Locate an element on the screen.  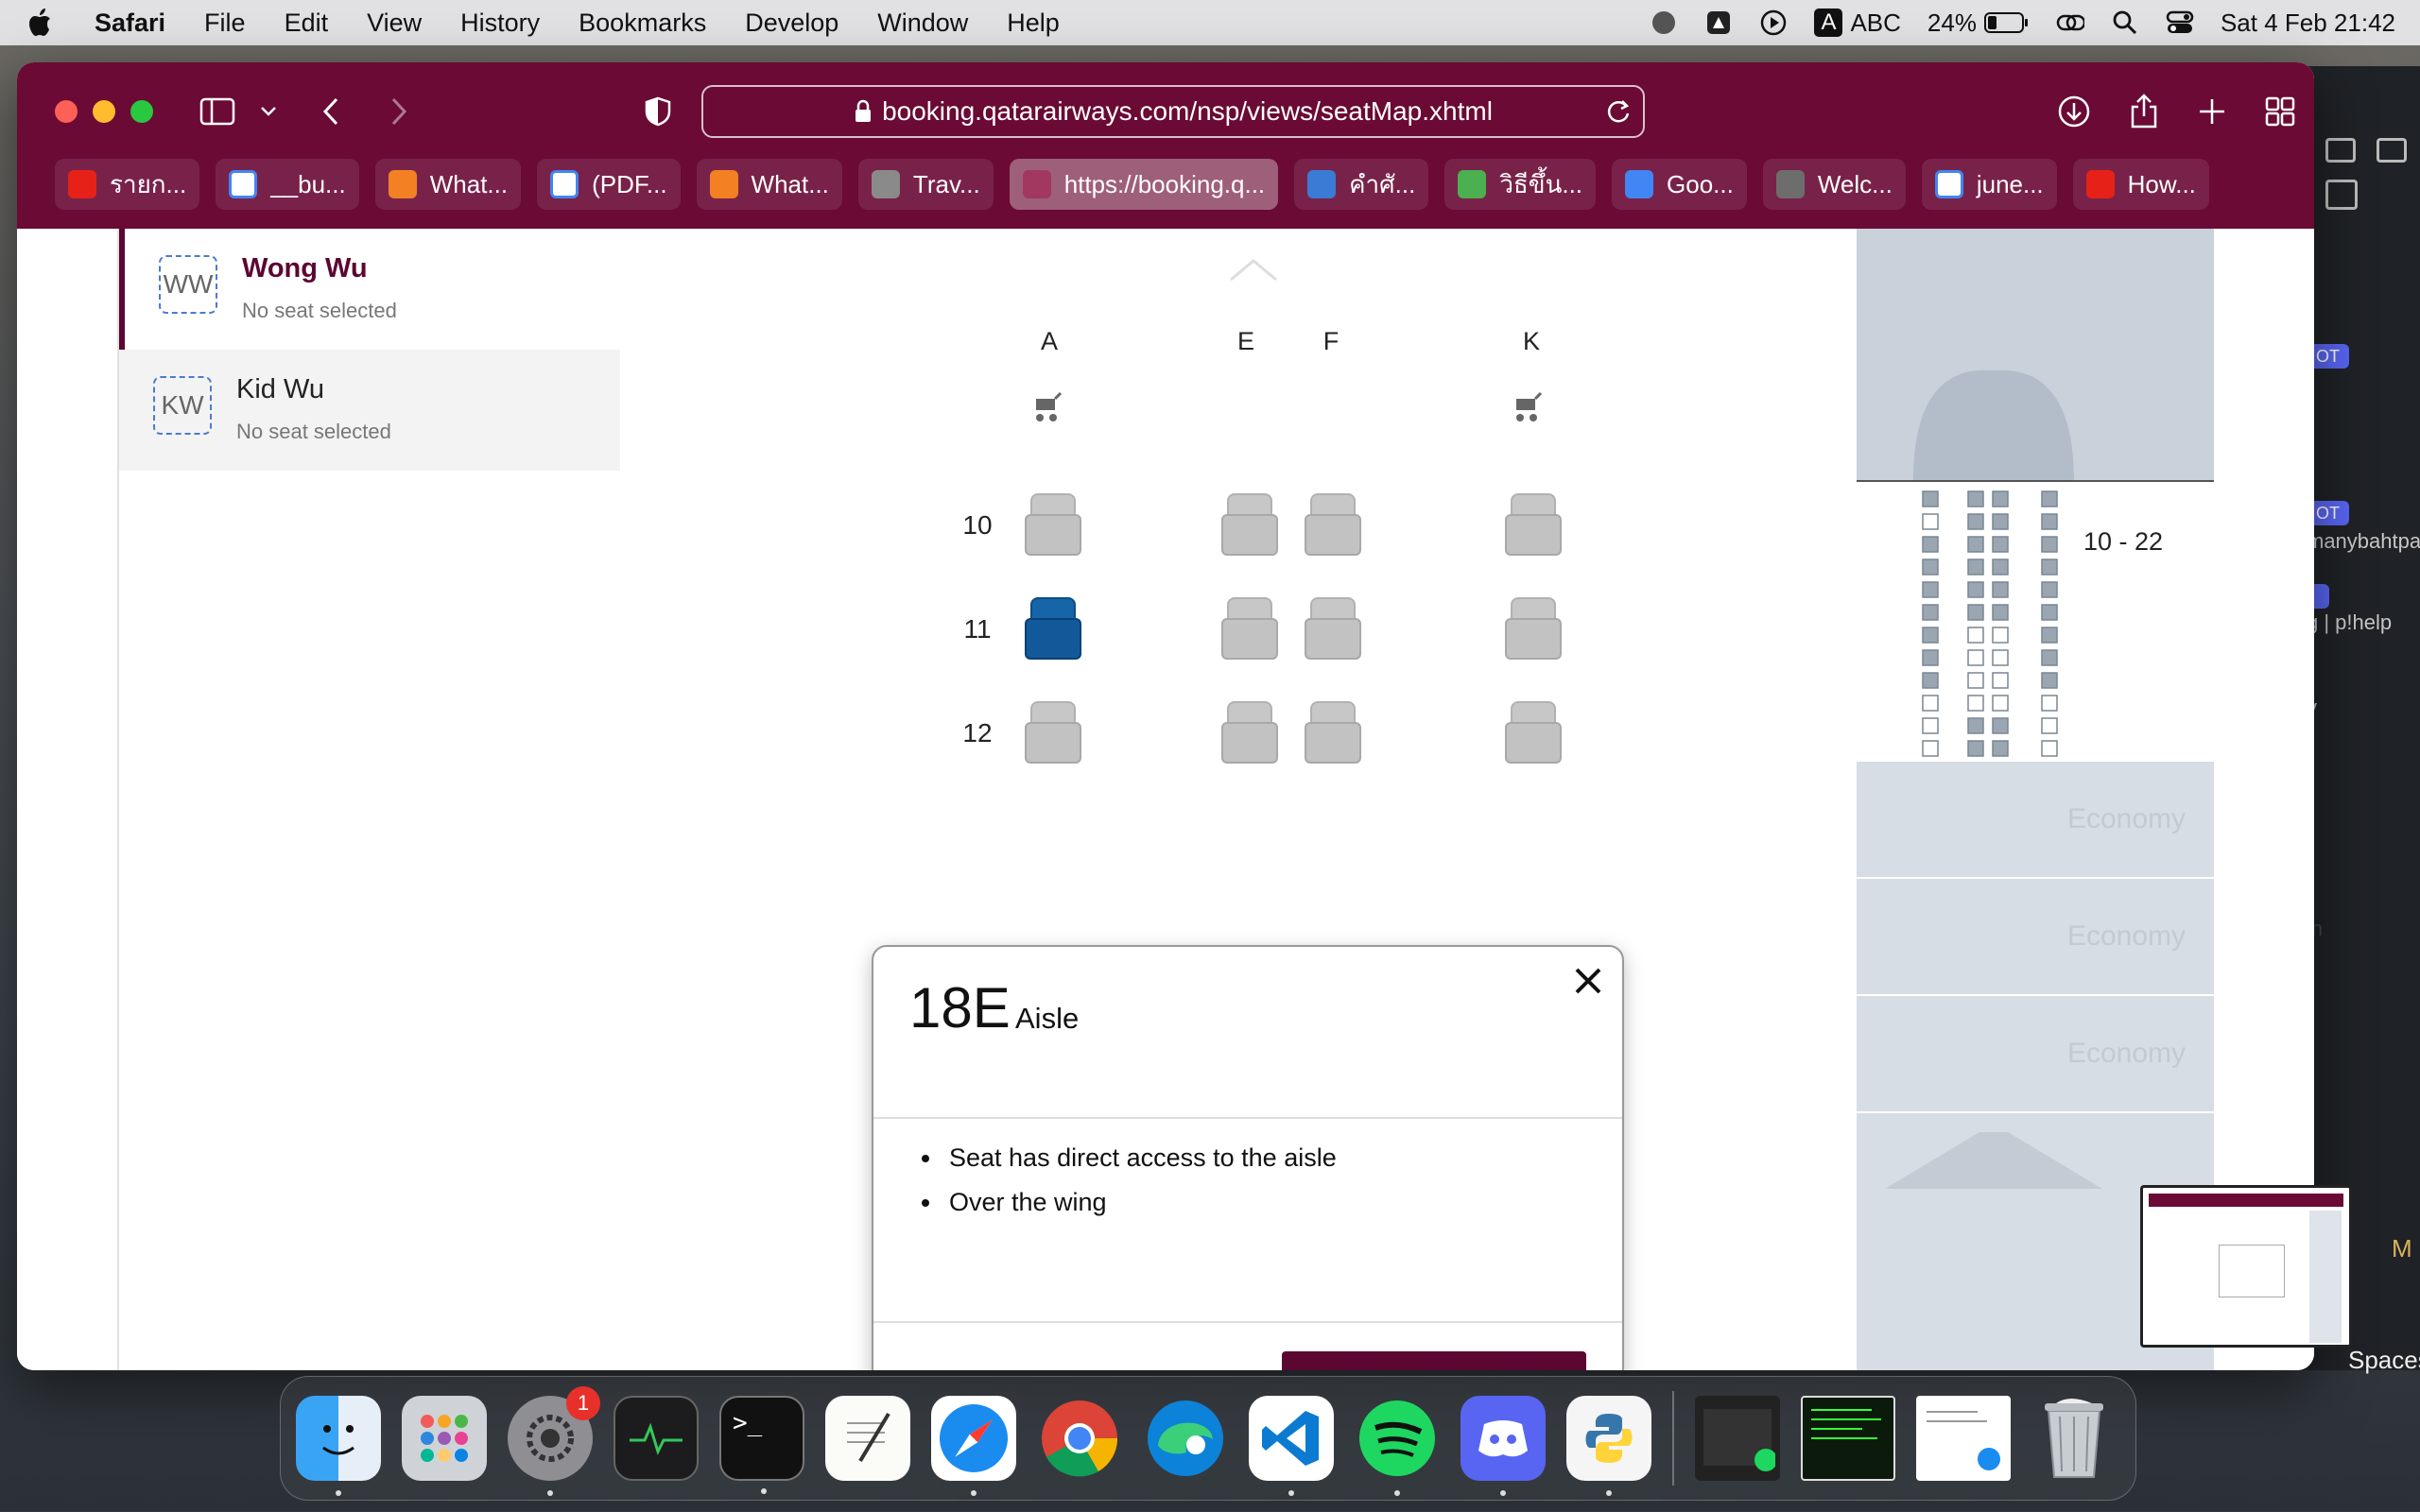
menu-bookmarks: Bookmarks is located at coordinates (642, 23).